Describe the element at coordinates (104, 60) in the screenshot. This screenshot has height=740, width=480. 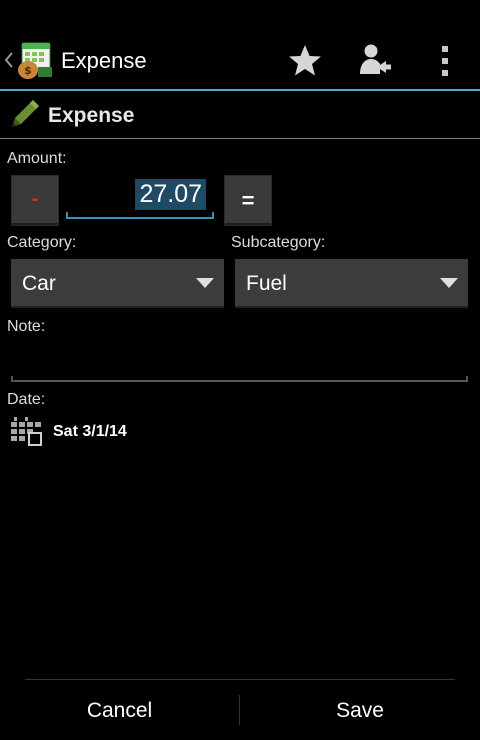
I see `app-title: Expense` at that location.